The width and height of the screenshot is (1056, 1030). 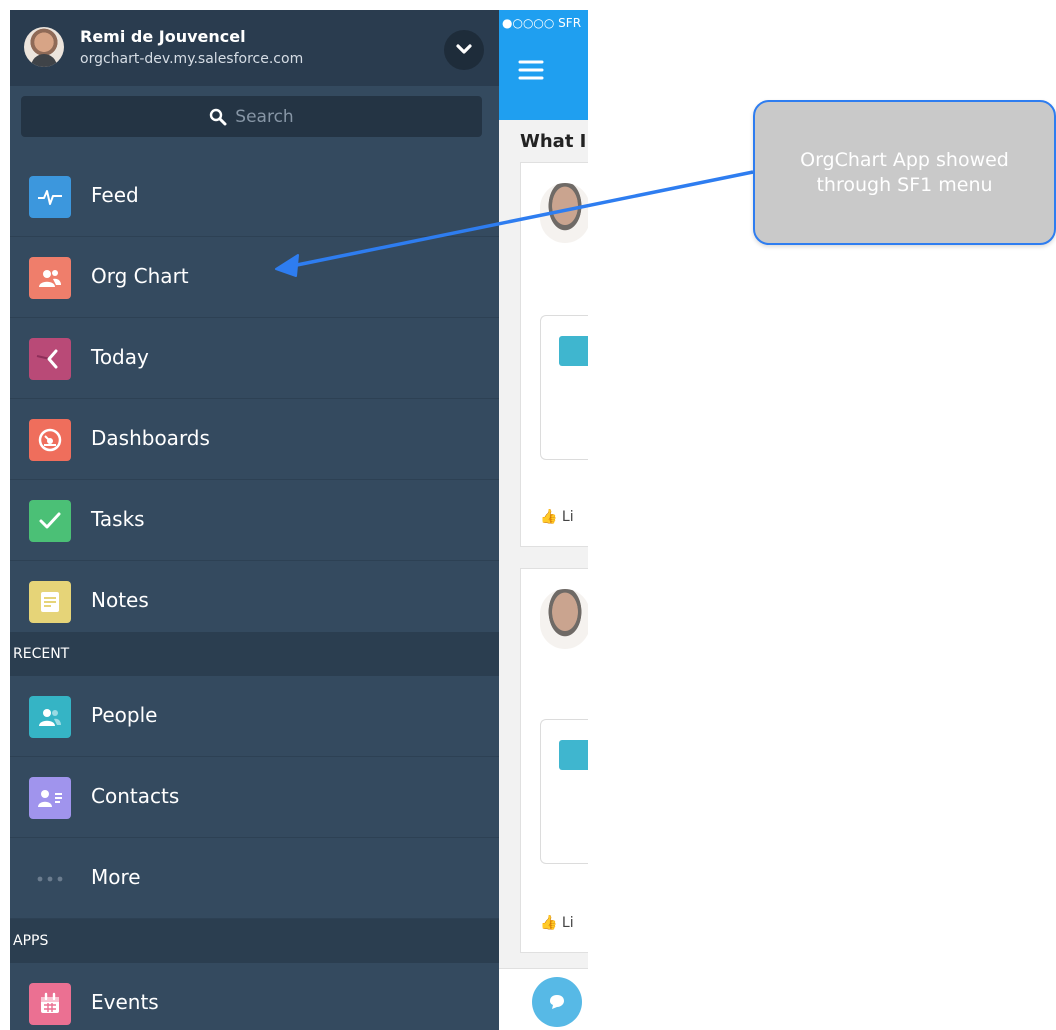 I want to click on annotation-callout: OrgChart App showed through SF1 menu, so click(x=904, y=172).